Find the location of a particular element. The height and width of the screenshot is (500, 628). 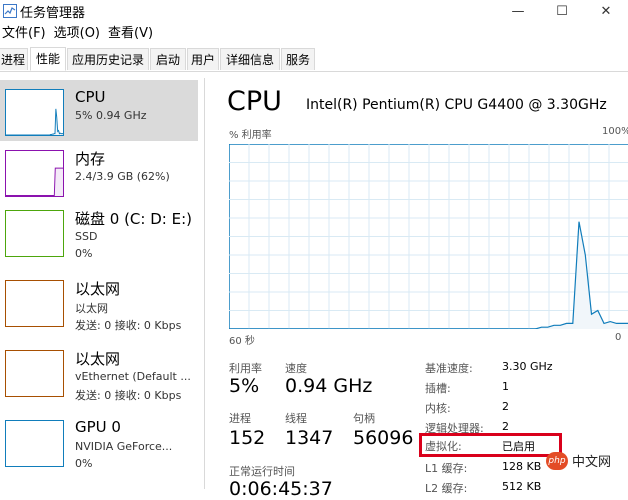

utilization-value: 5% is located at coordinates (244, 386).